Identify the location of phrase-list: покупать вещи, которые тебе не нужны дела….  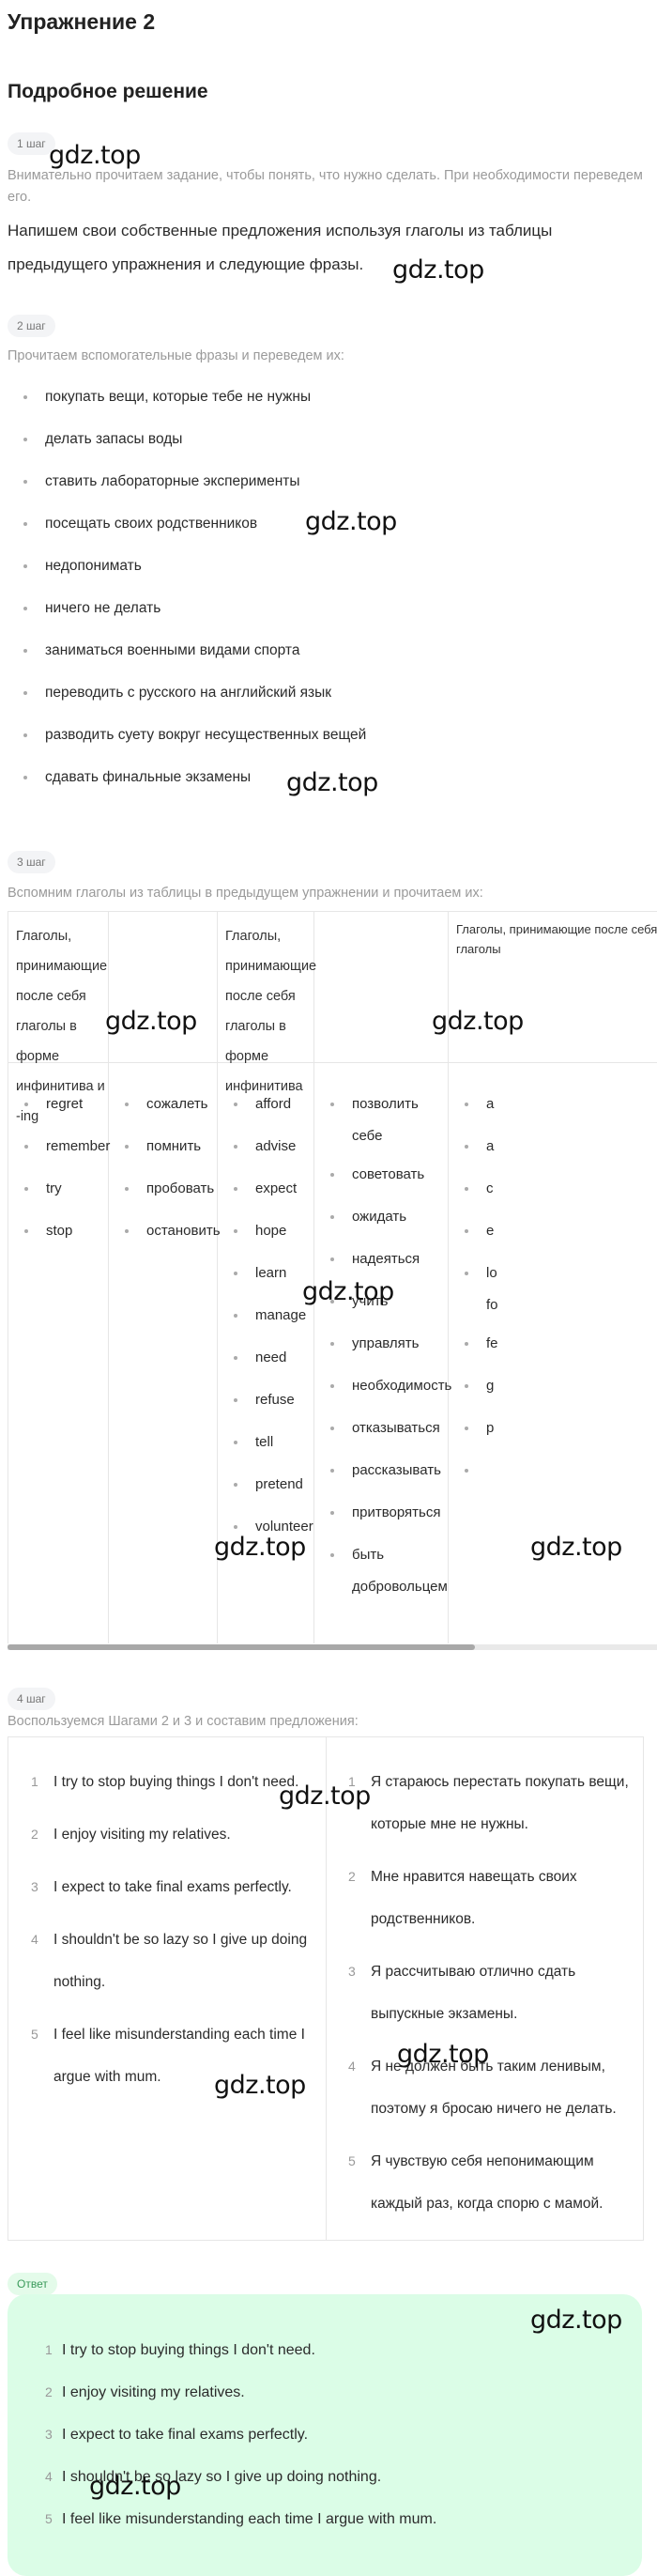
(187, 587).